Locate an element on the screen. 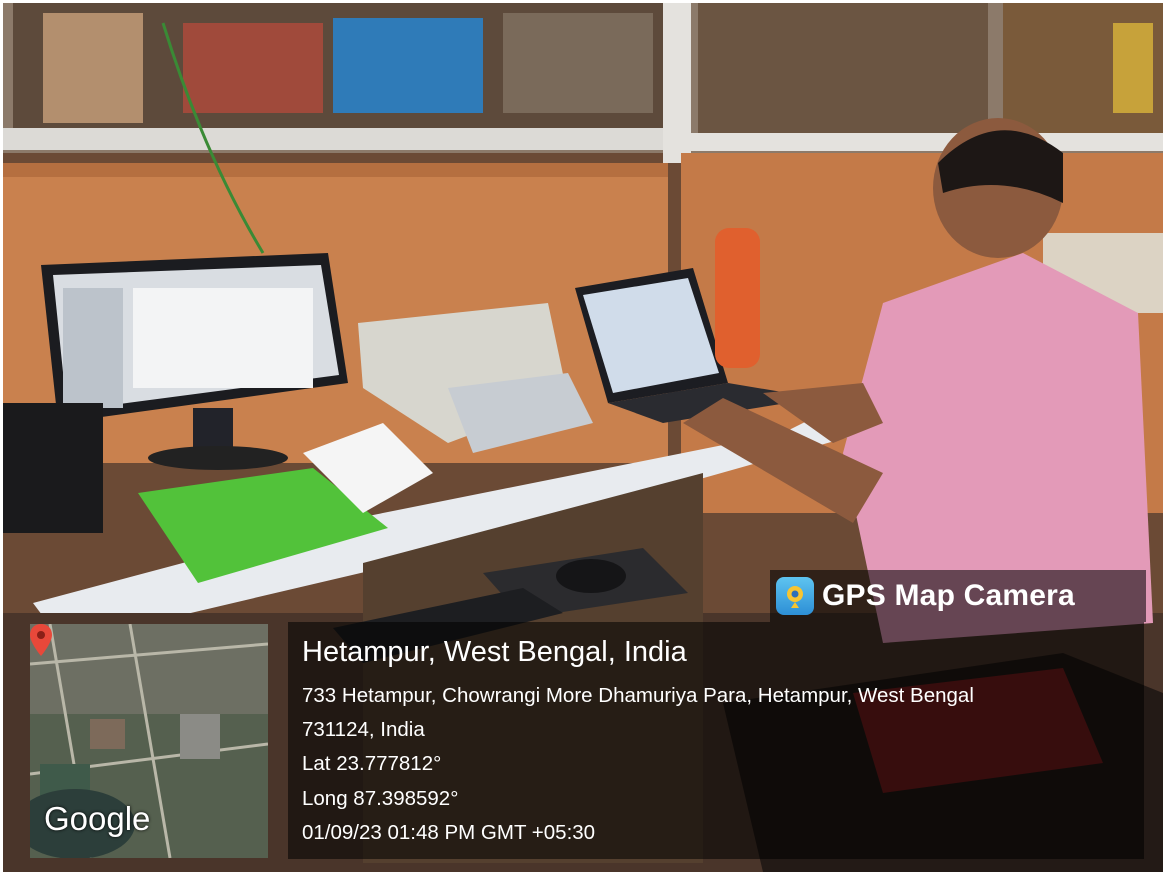 This screenshot has width=1166, height=875. location-title: Hetampur, West Bengal, India is located at coordinates (494, 652).